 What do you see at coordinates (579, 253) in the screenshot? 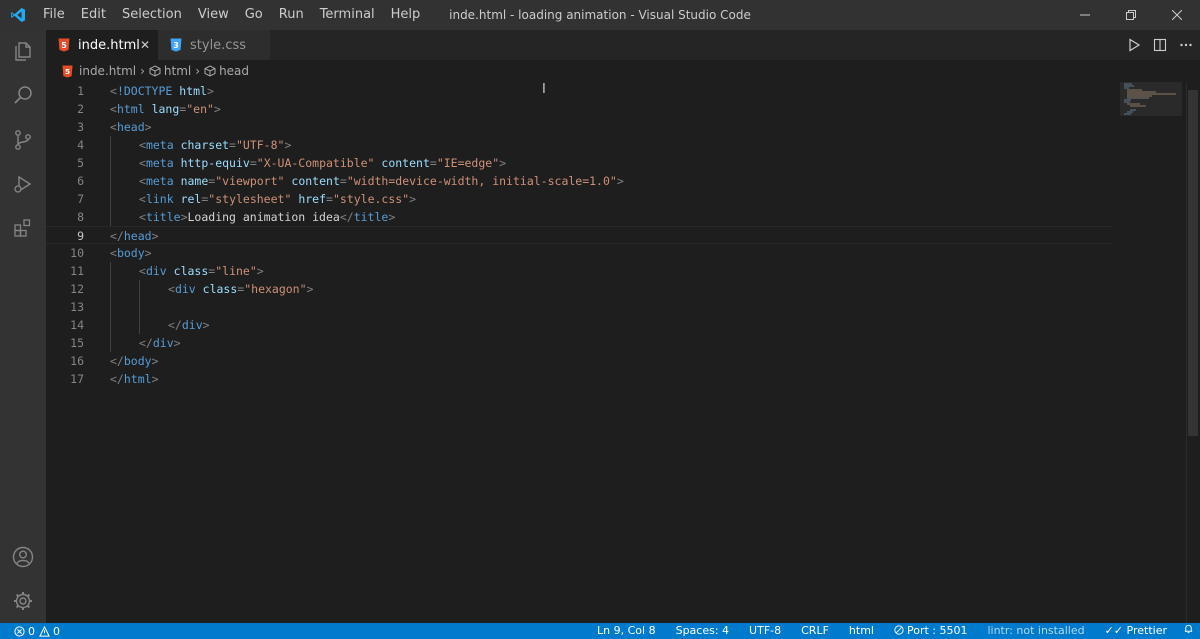
I see `code-line: 10 <body>` at bounding box center [579, 253].